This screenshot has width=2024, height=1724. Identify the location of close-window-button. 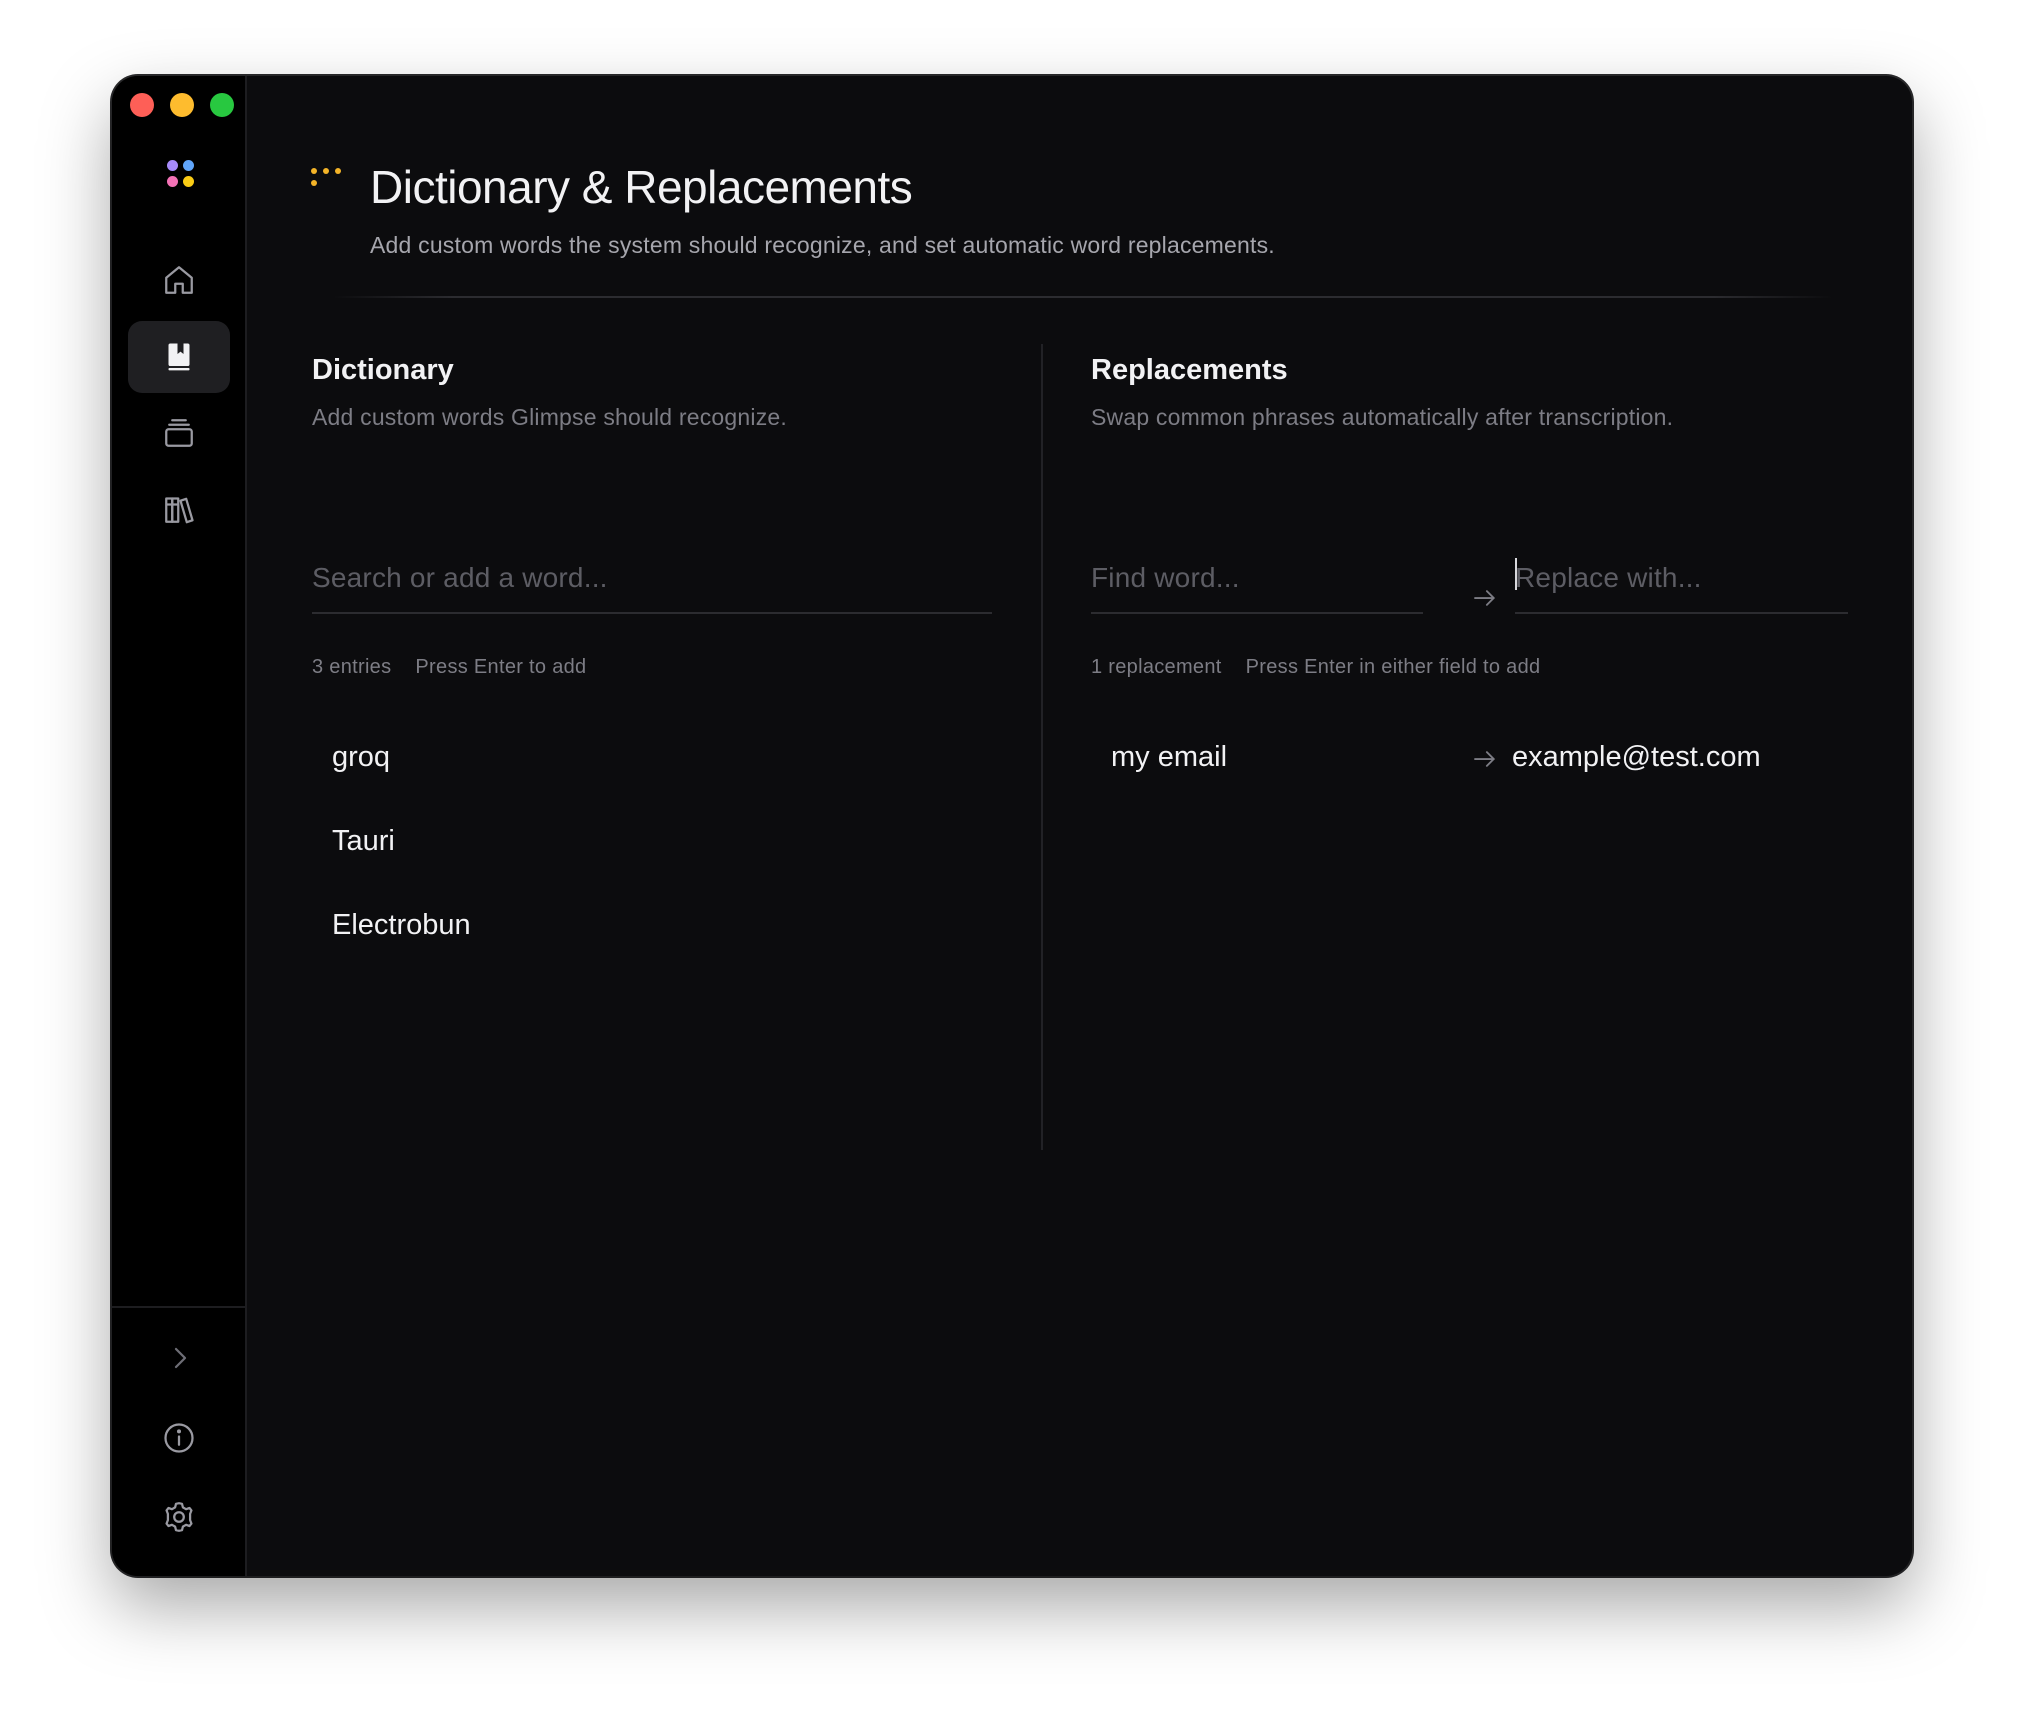
(142, 105).